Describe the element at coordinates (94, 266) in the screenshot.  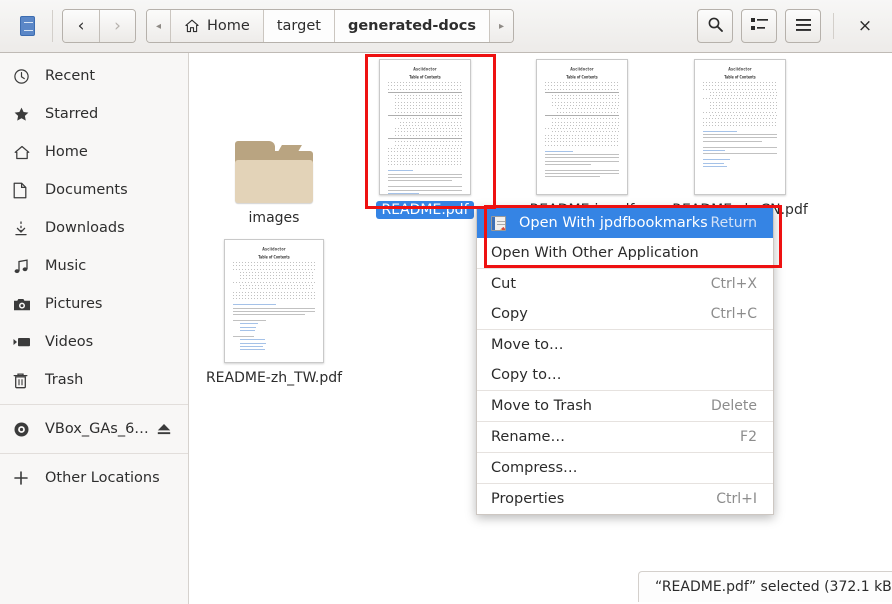
I see `sidebar-item-music: Music` at that location.